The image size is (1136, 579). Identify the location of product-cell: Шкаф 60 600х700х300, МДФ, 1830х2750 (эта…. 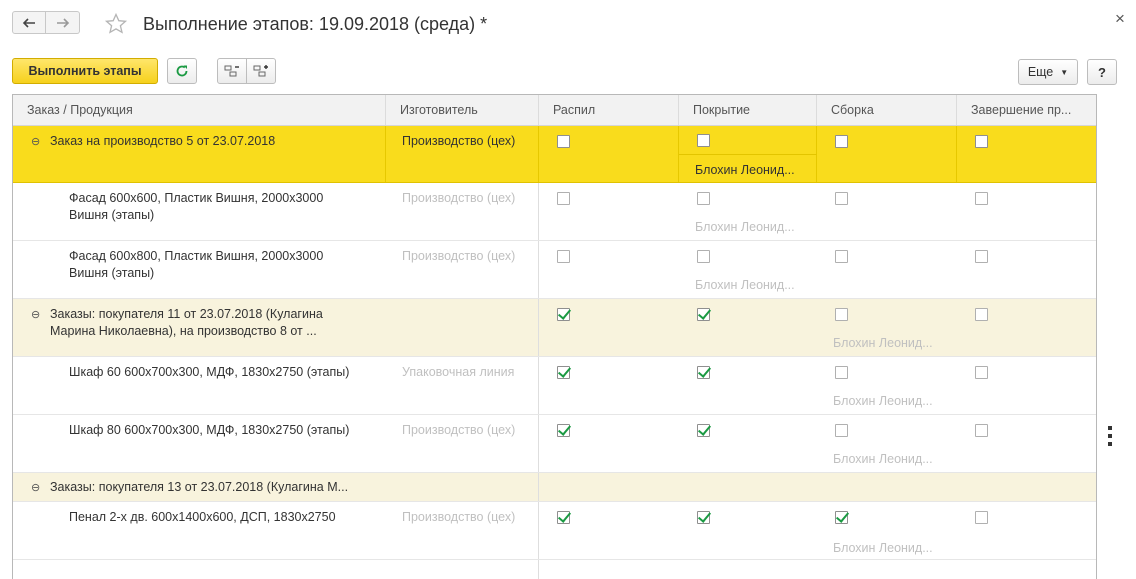
(209, 372).